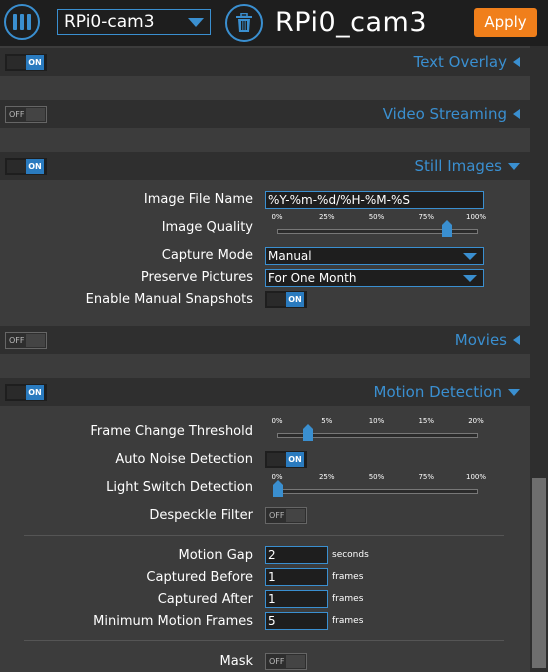 This screenshot has height=672, width=548. I want to click on despeckle-toggle: OFF, so click(286, 515).